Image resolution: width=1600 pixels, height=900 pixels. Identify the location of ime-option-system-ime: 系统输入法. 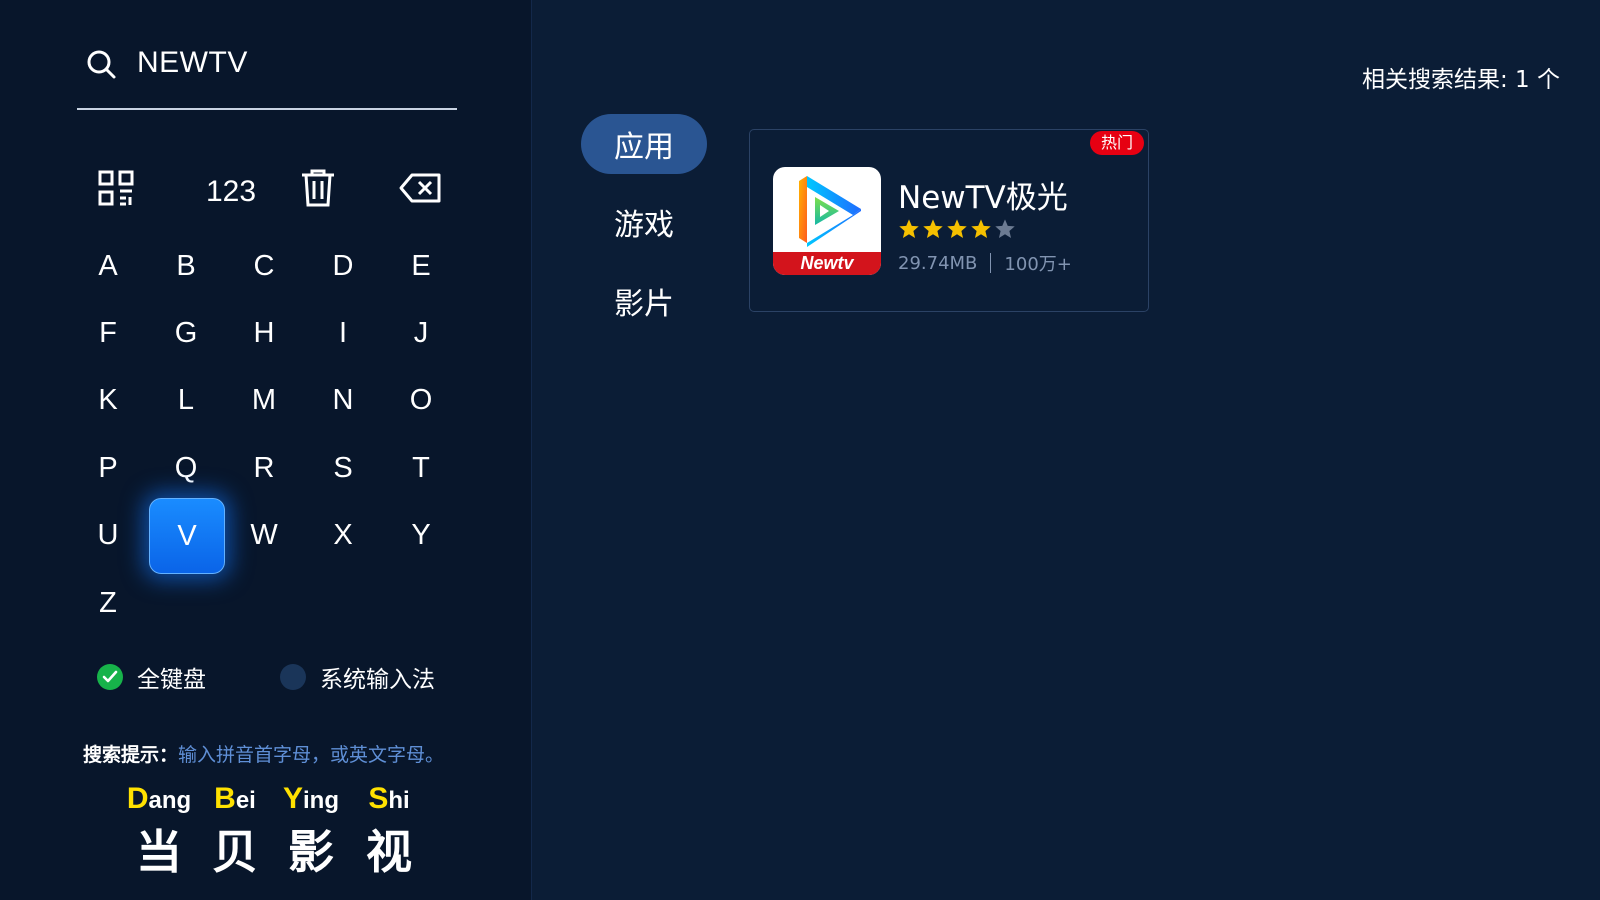
(357, 677).